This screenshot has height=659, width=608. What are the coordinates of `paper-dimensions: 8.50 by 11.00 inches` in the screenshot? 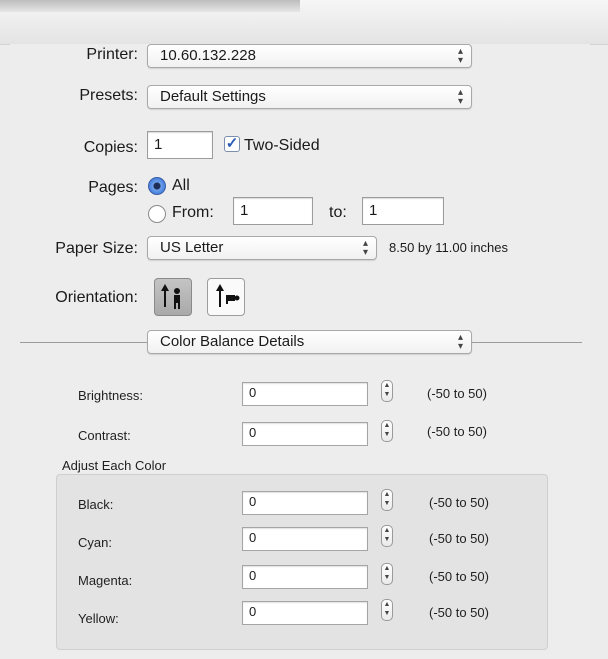 It's located at (449, 247).